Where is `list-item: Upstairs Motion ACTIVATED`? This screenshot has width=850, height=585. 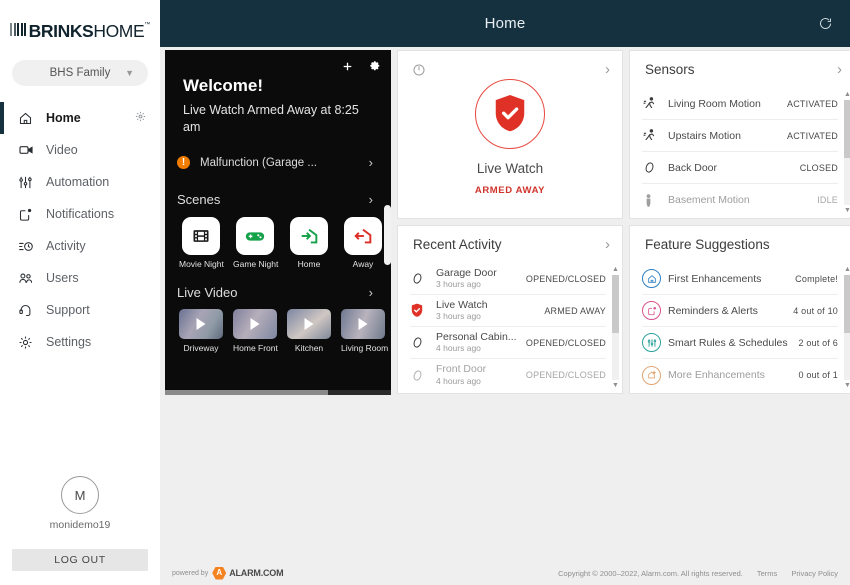 list-item: Upstairs Motion ACTIVATED is located at coordinates (740, 136).